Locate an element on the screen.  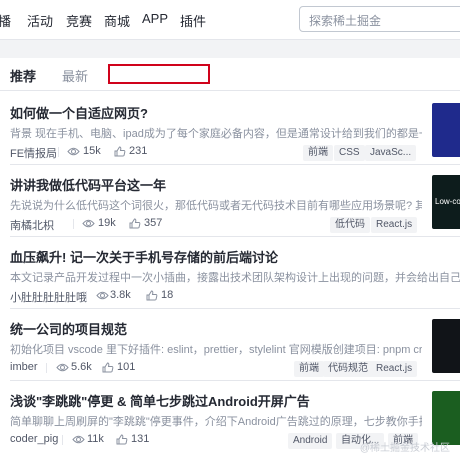
nav-item-competitions: 竞赛 is located at coordinates (79, 20).